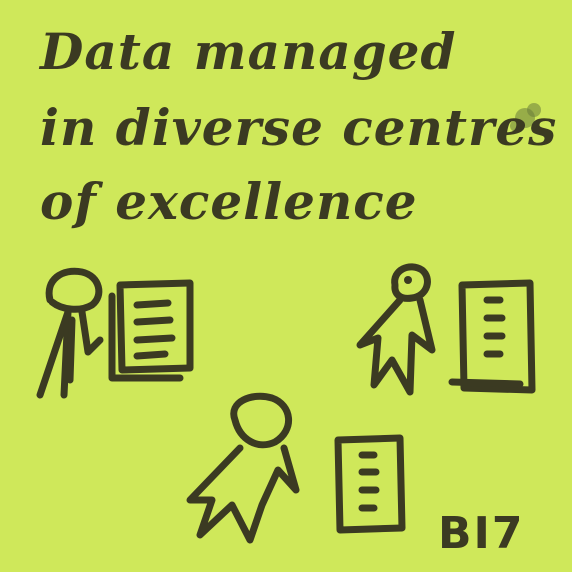 The height and width of the screenshot is (572, 572). What do you see at coordinates (70, 333) in the screenshot?
I see `person-figure-left` at bounding box center [70, 333].